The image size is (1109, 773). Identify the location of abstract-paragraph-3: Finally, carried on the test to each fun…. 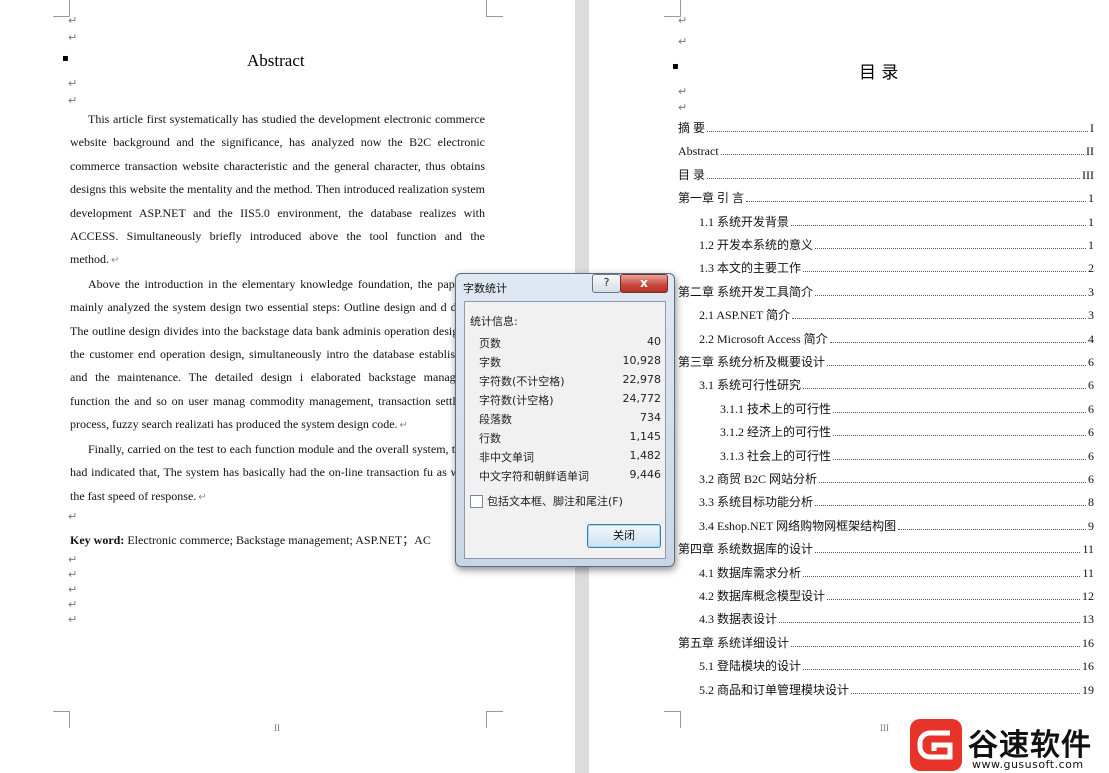
(277, 472).